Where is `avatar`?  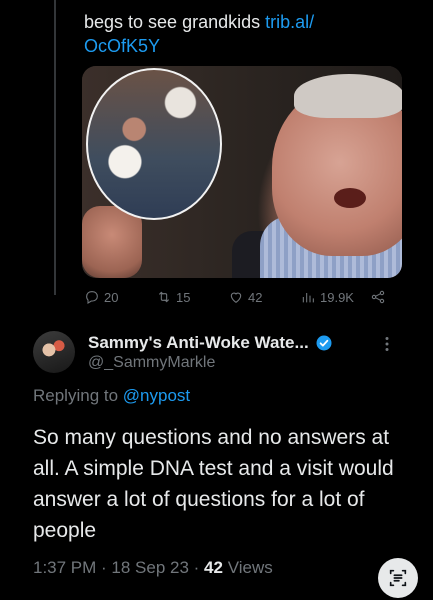
avatar is located at coordinates (54, 352).